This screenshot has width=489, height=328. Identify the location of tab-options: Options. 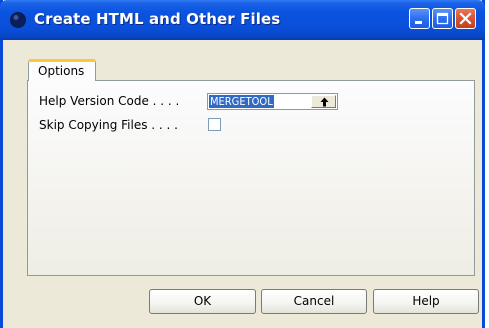
(62, 70).